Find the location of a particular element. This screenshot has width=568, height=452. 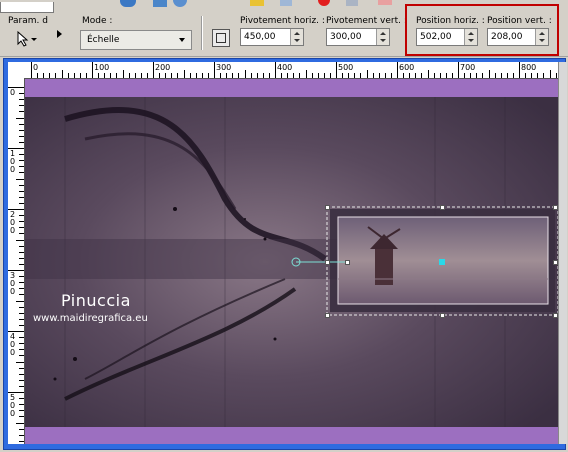

record-icon is located at coordinates (324, 3).